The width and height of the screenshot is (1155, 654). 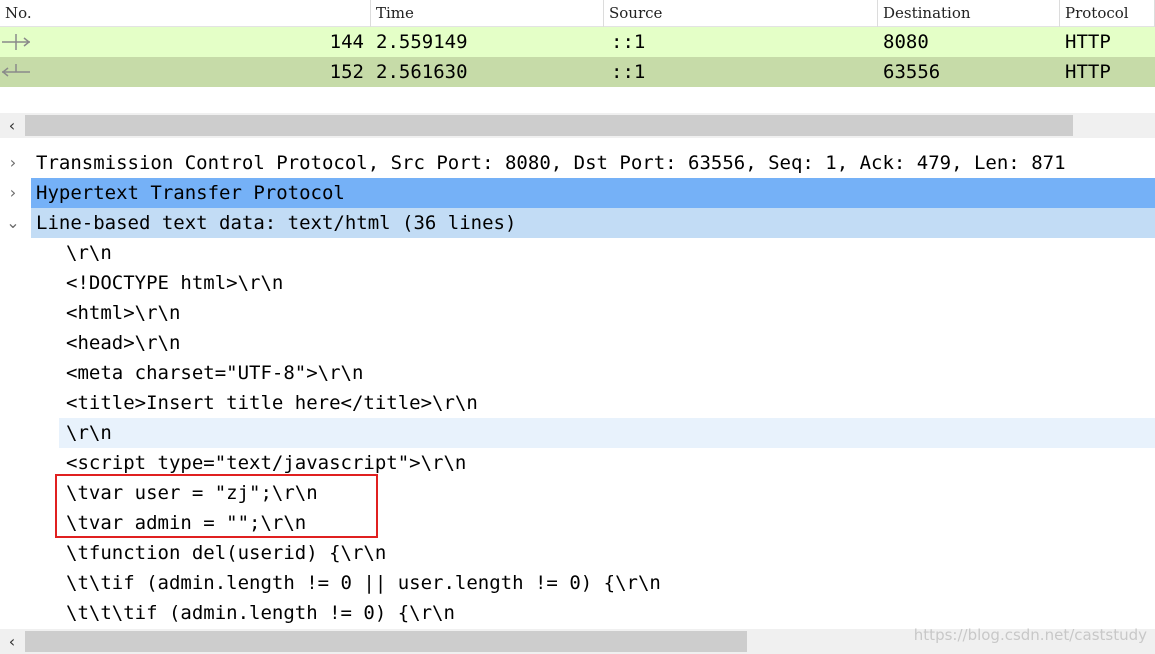 What do you see at coordinates (577, 403) in the screenshot?
I see `text-data-line: <title>Insert title here</title>\r\n` at bounding box center [577, 403].